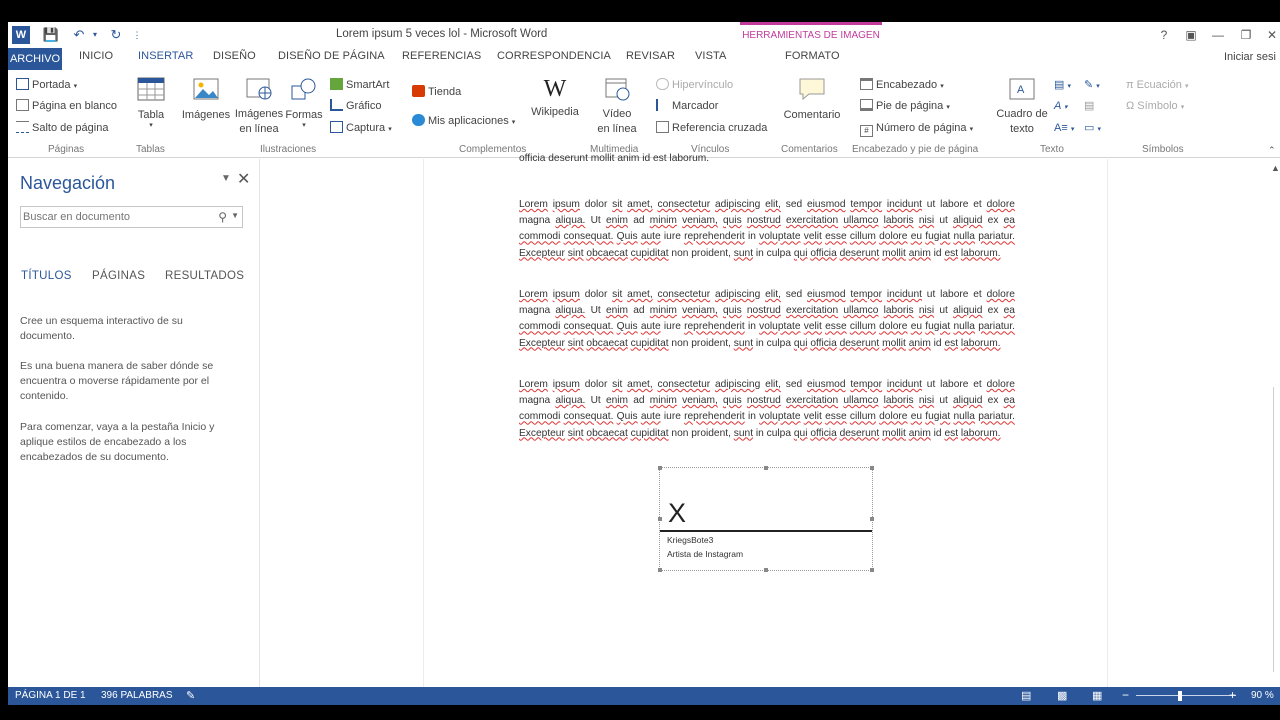 This screenshot has width=1280, height=720. I want to click on grafico-button: Gráfico, so click(355, 106).